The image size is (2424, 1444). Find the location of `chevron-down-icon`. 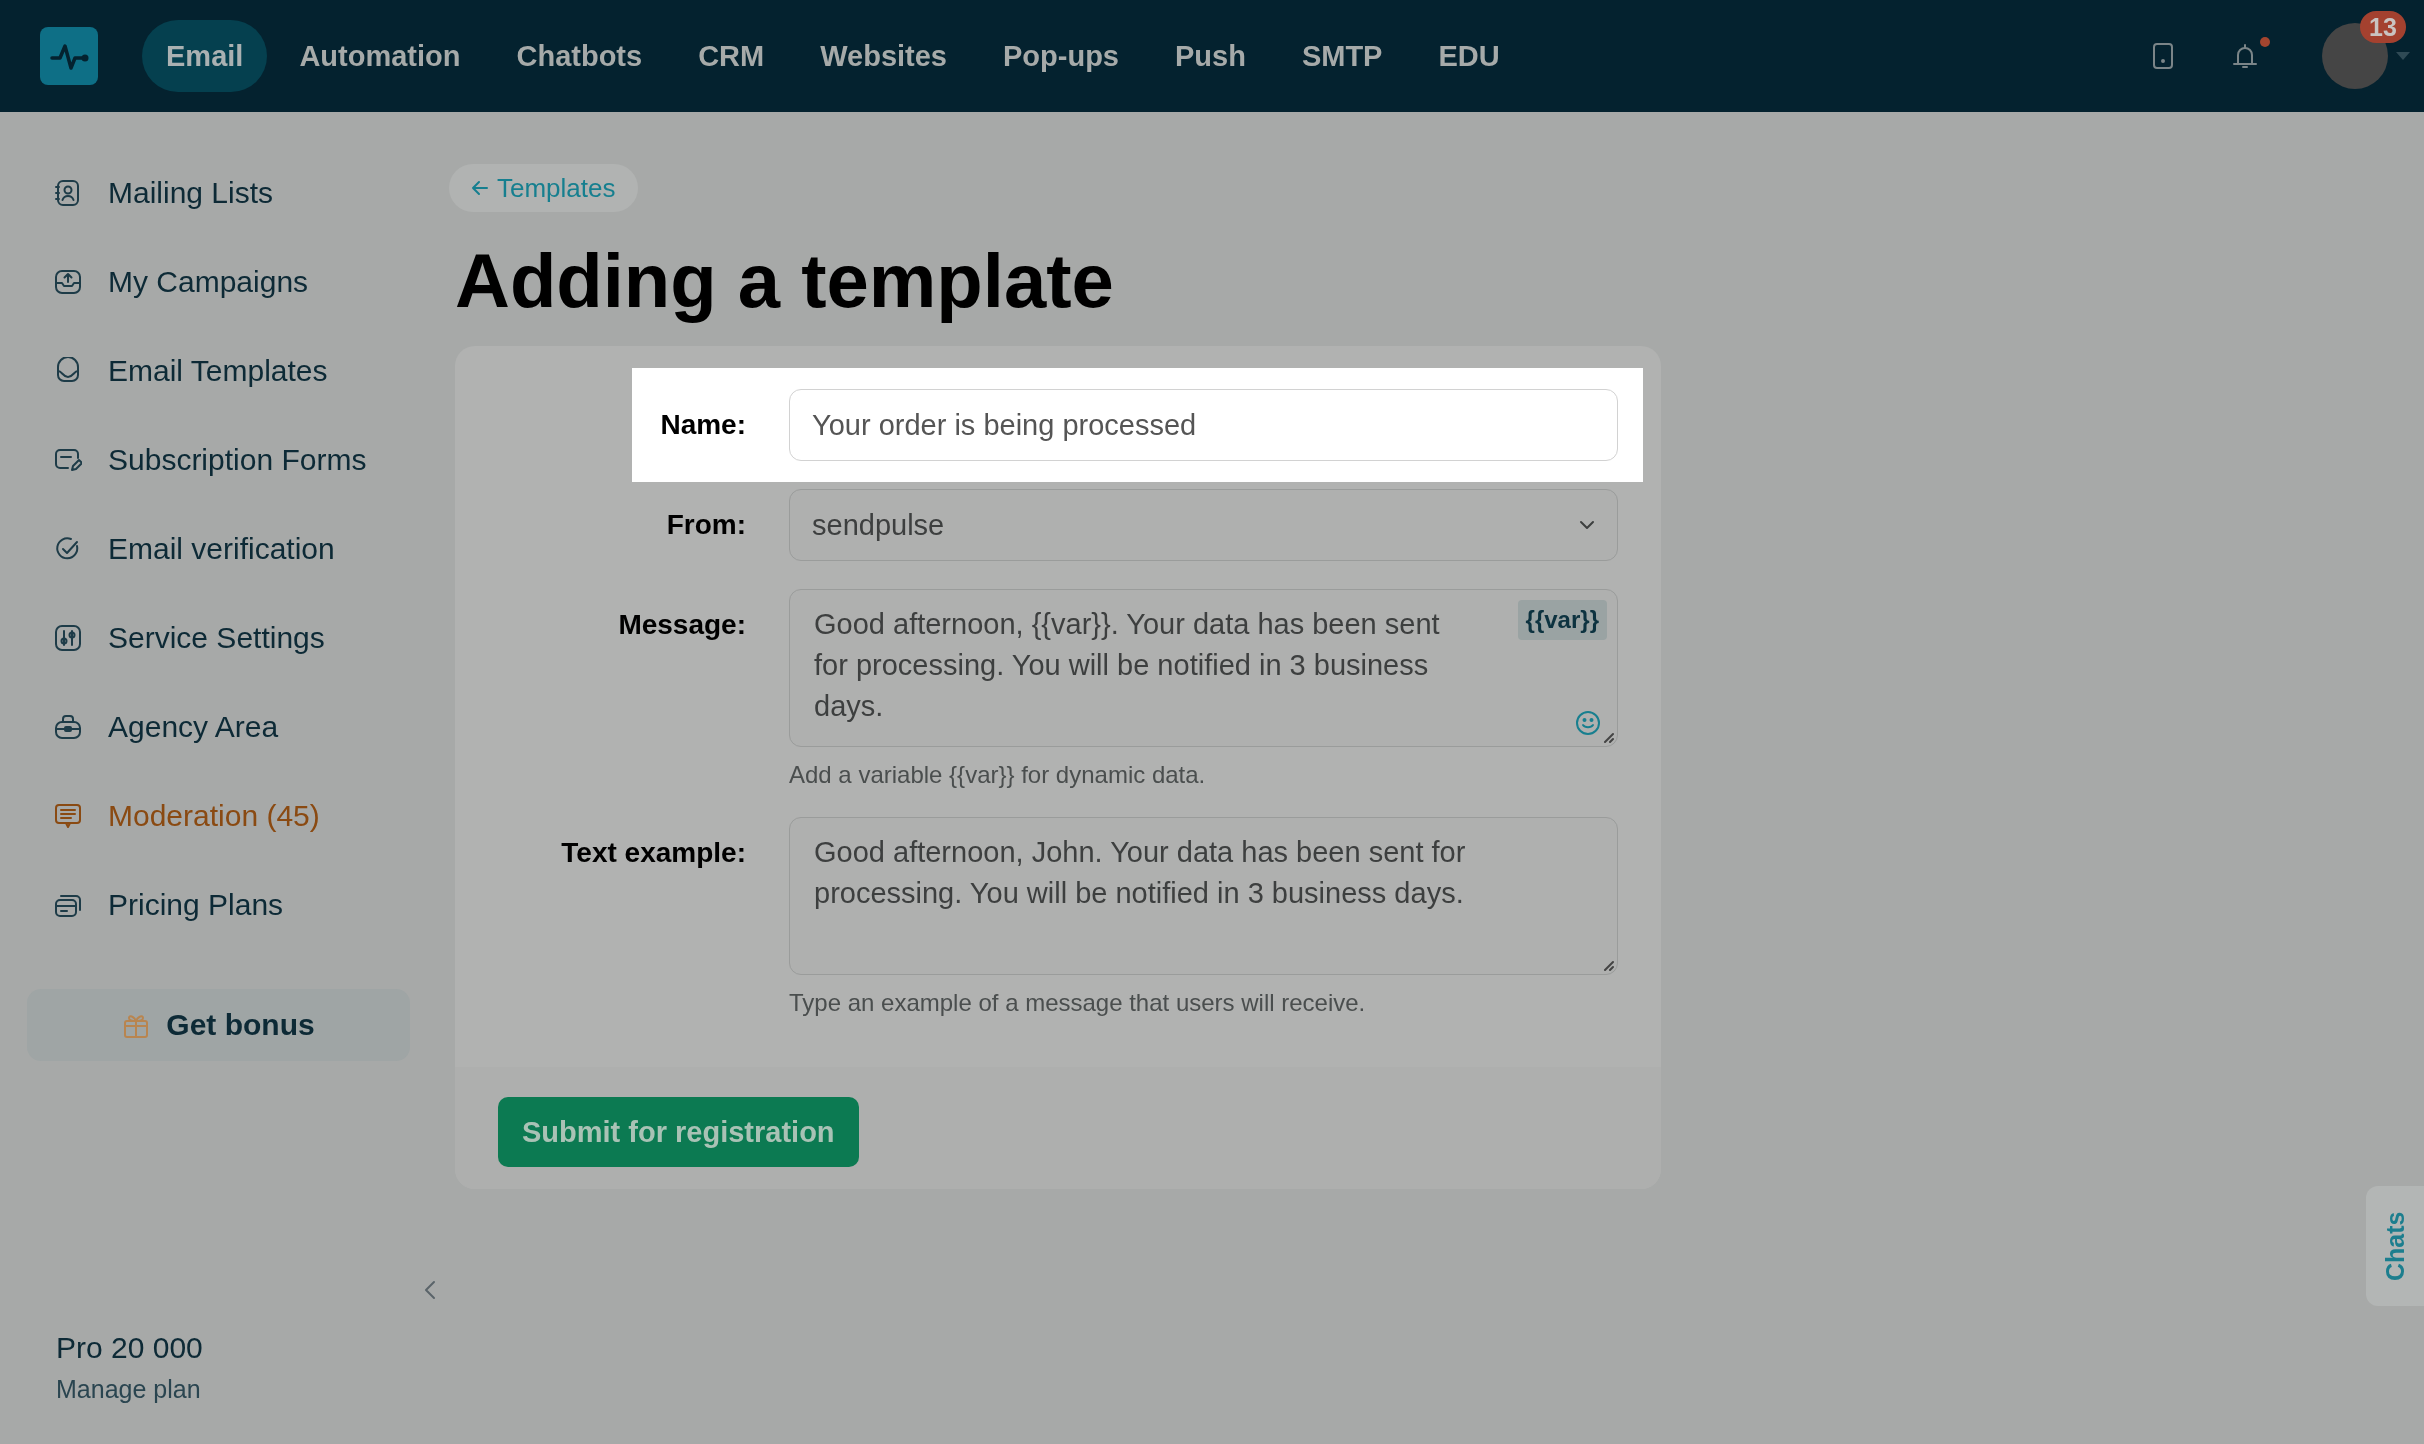

chevron-down-icon is located at coordinates (1587, 525).